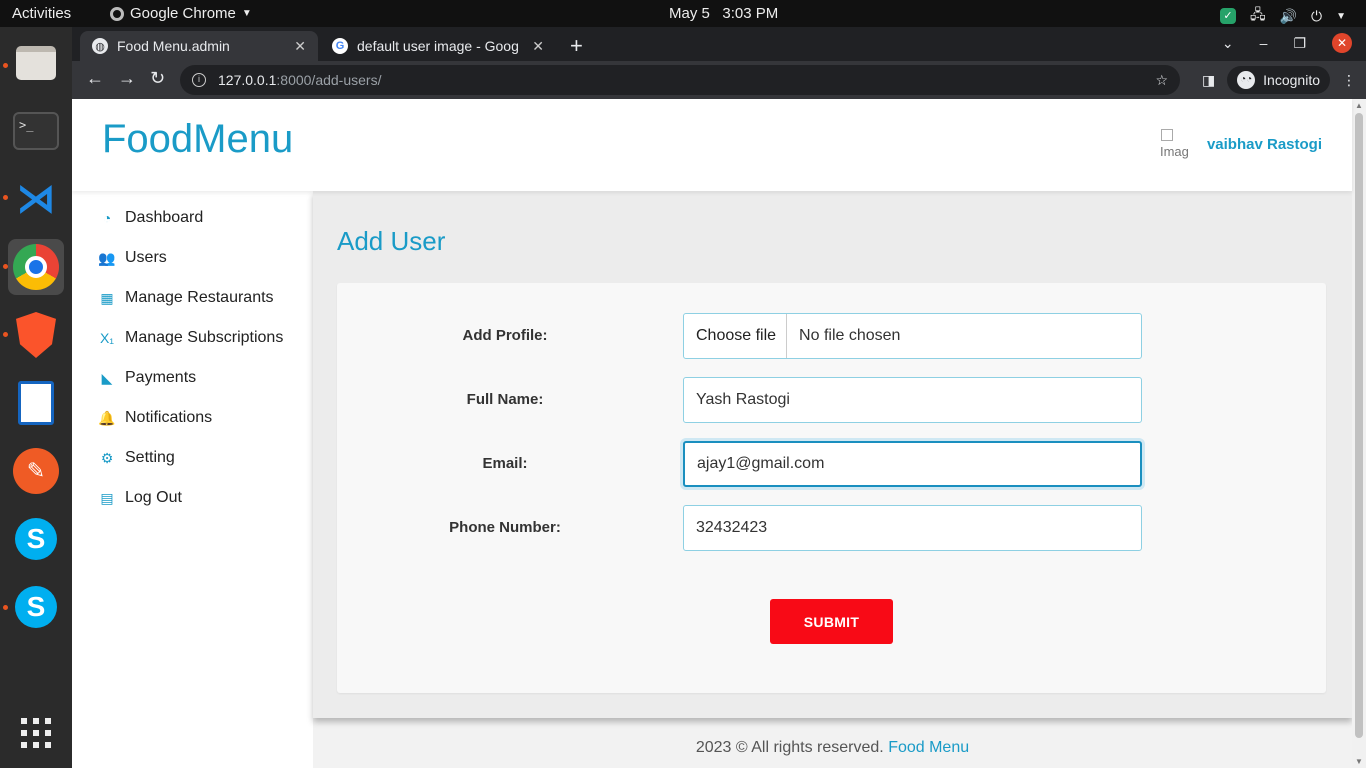 This screenshot has height=768, width=1366. I want to click on phone-input: 32432423, so click(912, 528).